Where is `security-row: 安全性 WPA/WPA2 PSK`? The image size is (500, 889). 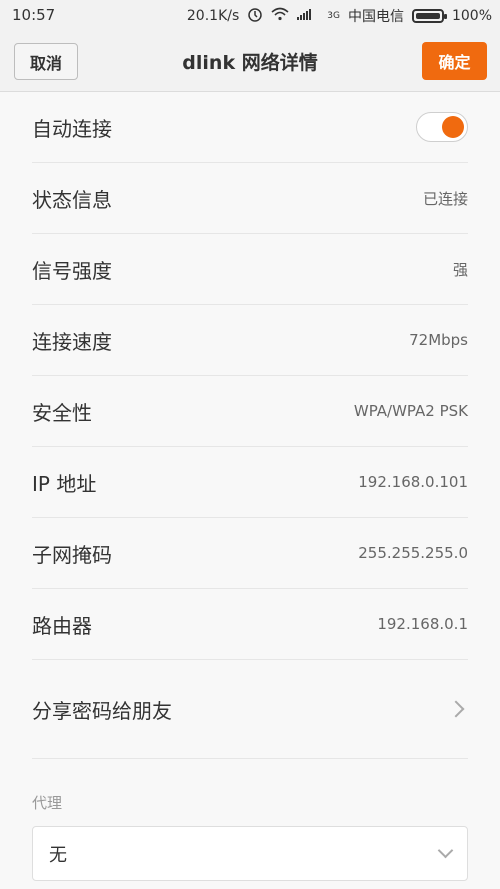
security-row: 安全性 WPA/WPA2 PSK is located at coordinates (250, 411).